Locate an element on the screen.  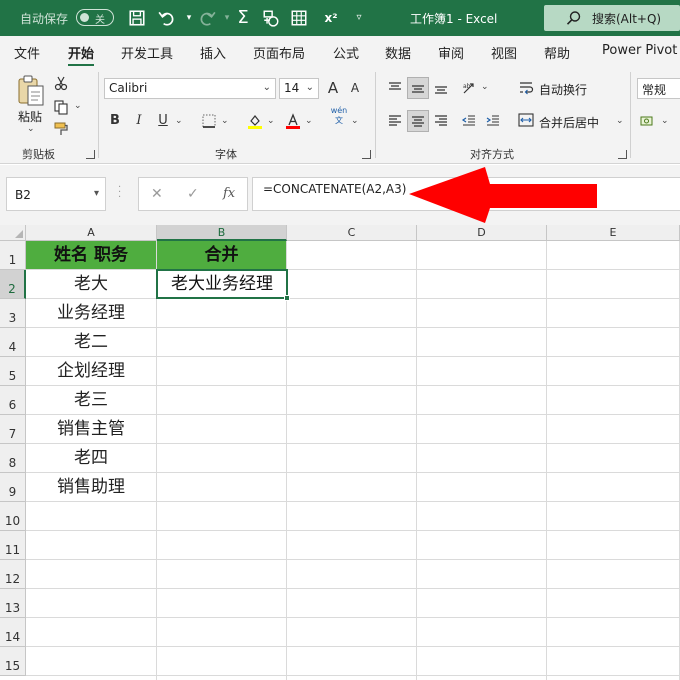
wrap-text-icon is located at coordinates (527, 89).